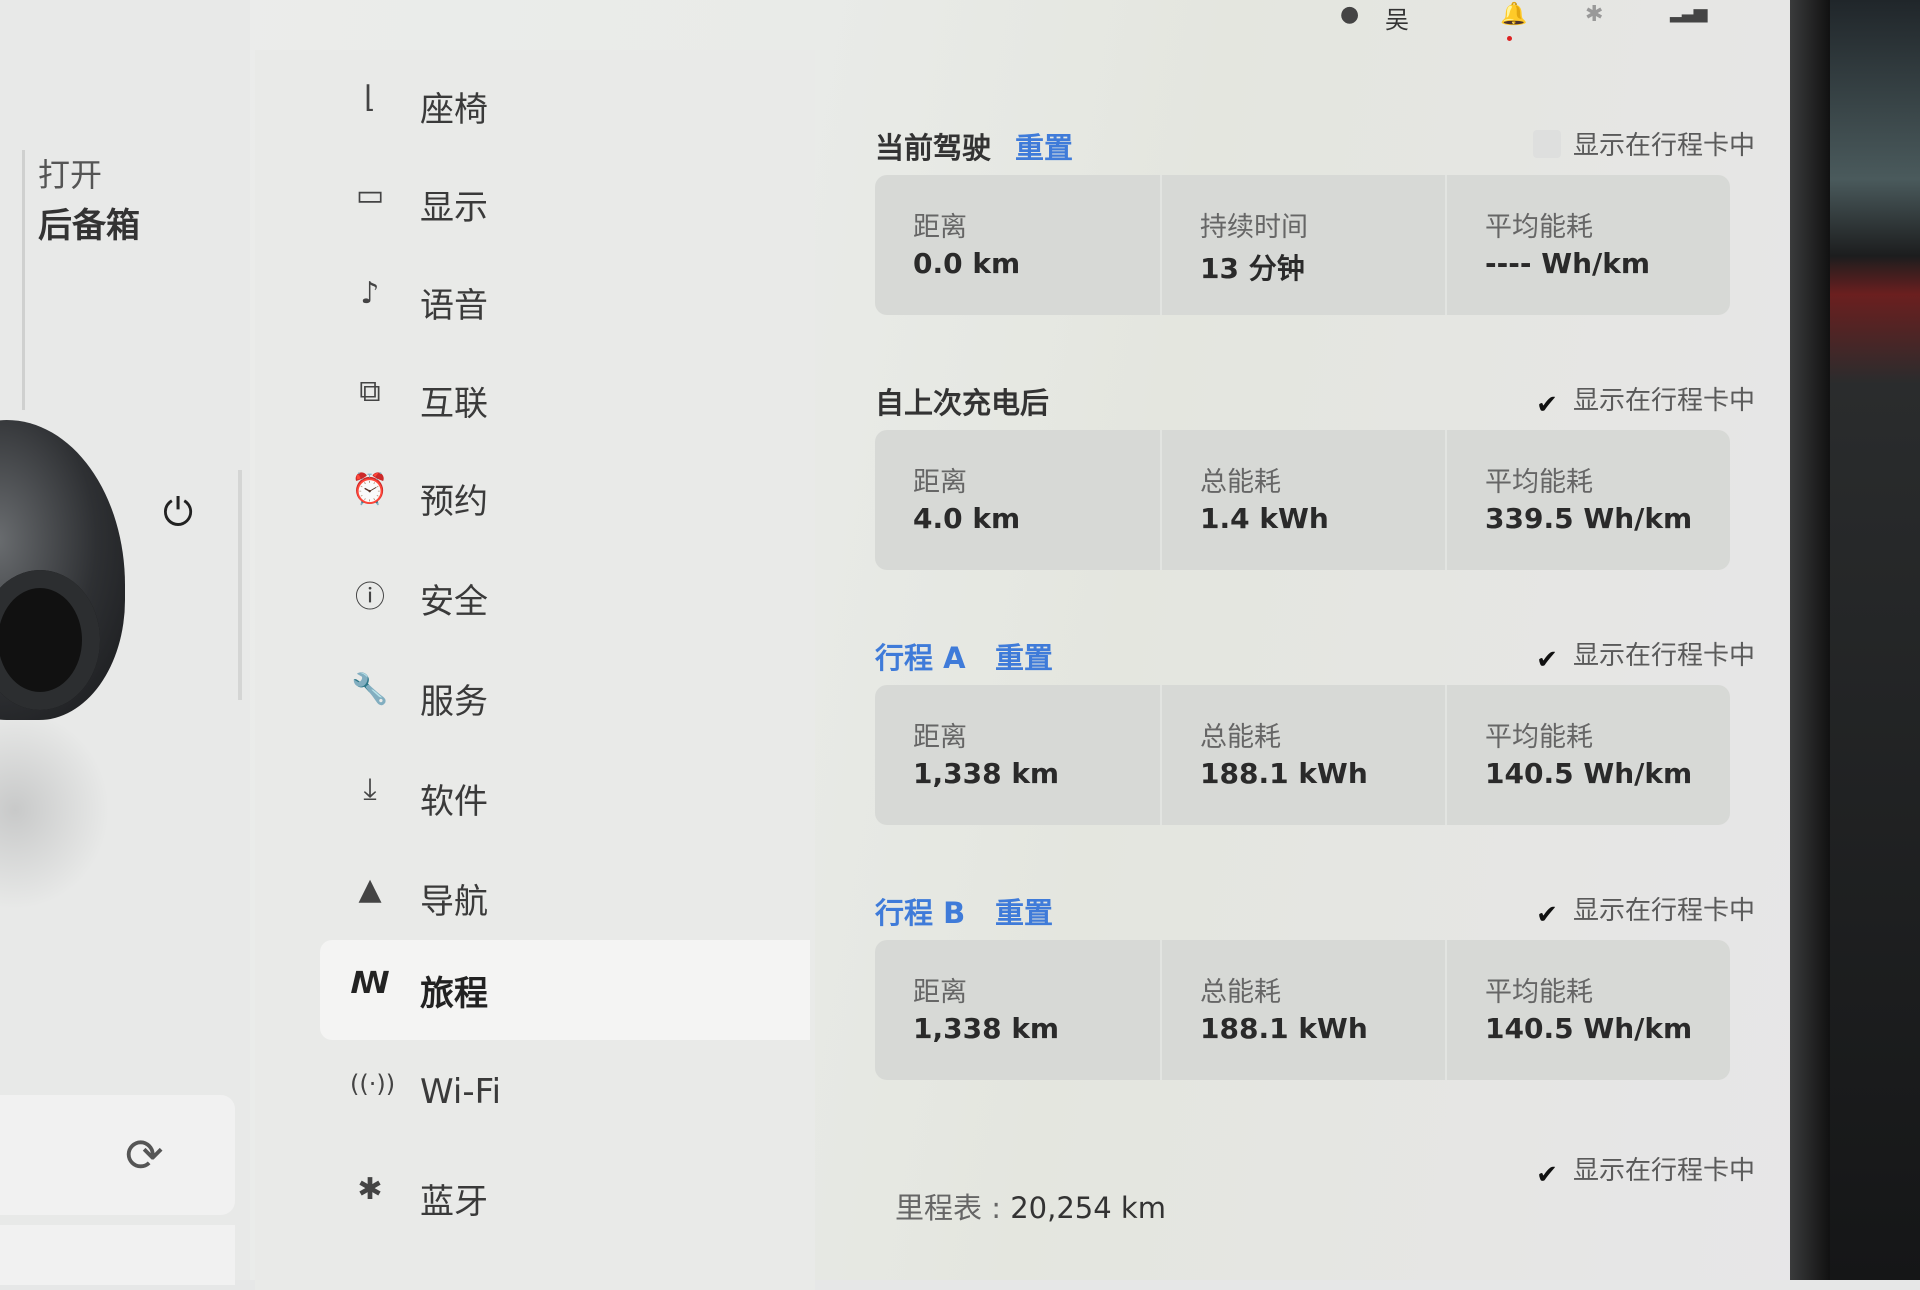  Describe the element at coordinates (89, 222) in the screenshot. I see `trunk-label: 后备箱` at that location.